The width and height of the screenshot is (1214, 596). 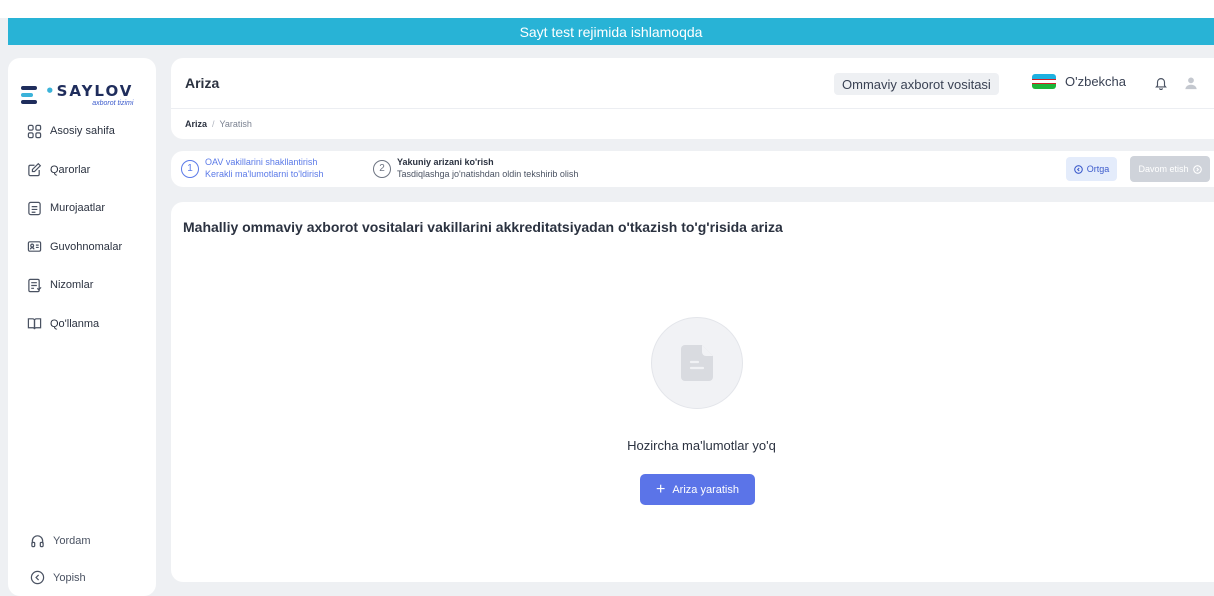 I want to click on book-icon, so click(x=34, y=324).